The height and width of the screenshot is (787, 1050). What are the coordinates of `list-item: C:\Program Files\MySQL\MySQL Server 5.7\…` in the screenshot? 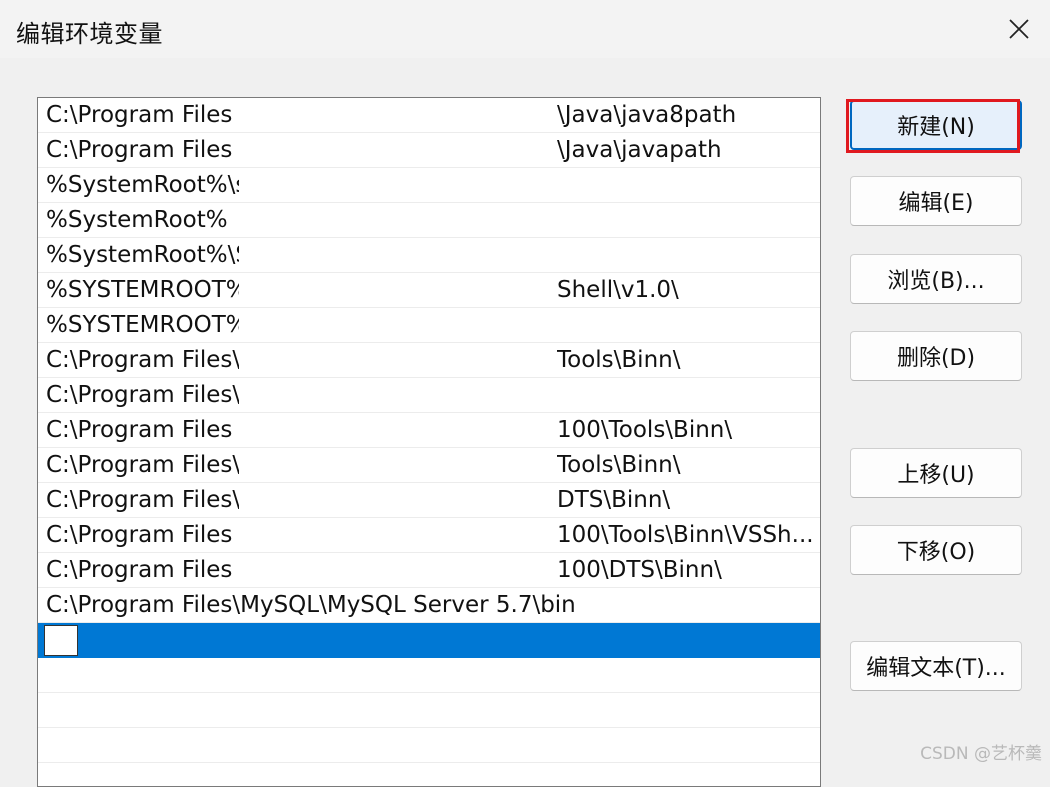 It's located at (429, 605).